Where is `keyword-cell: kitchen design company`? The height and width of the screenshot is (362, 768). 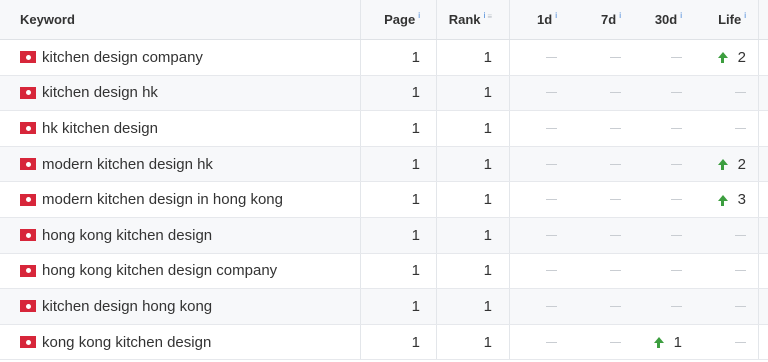 keyword-cell: kitchen design company is located at coordinates (180, 57).